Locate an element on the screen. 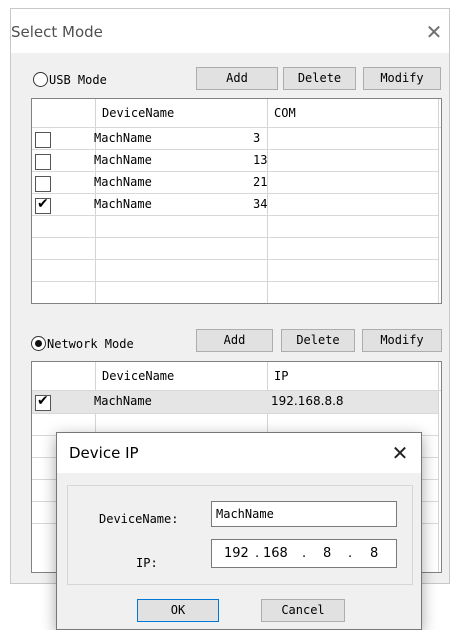 This screenshot has height=630, width=450. table-row: MachName 3 is located at coordinates (236, 139).